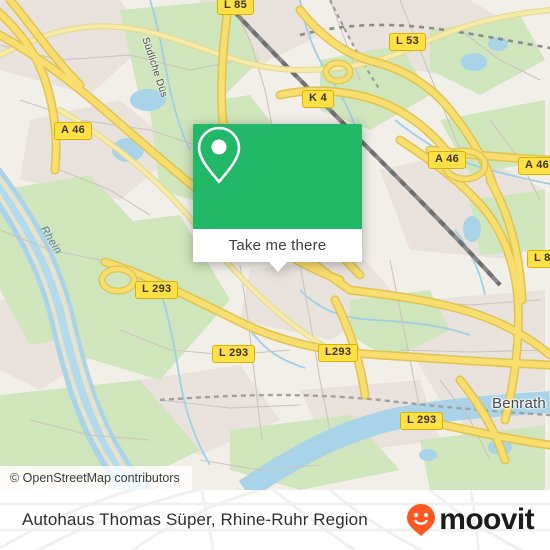 This screenshot has width=550, height=550. I want to click on road-shield: K 4, so click(318, 99).